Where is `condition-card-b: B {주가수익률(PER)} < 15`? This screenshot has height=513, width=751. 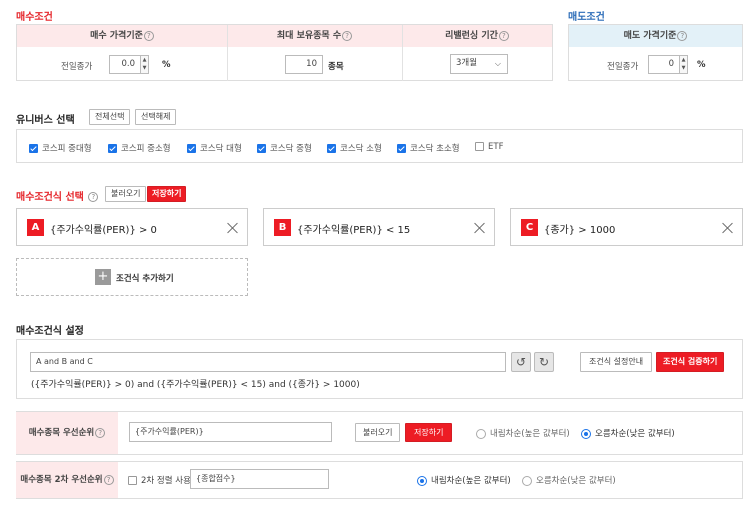
condition-card-b: B {주가수익률(PER)} < 15 is located at coordinates (379, 227).